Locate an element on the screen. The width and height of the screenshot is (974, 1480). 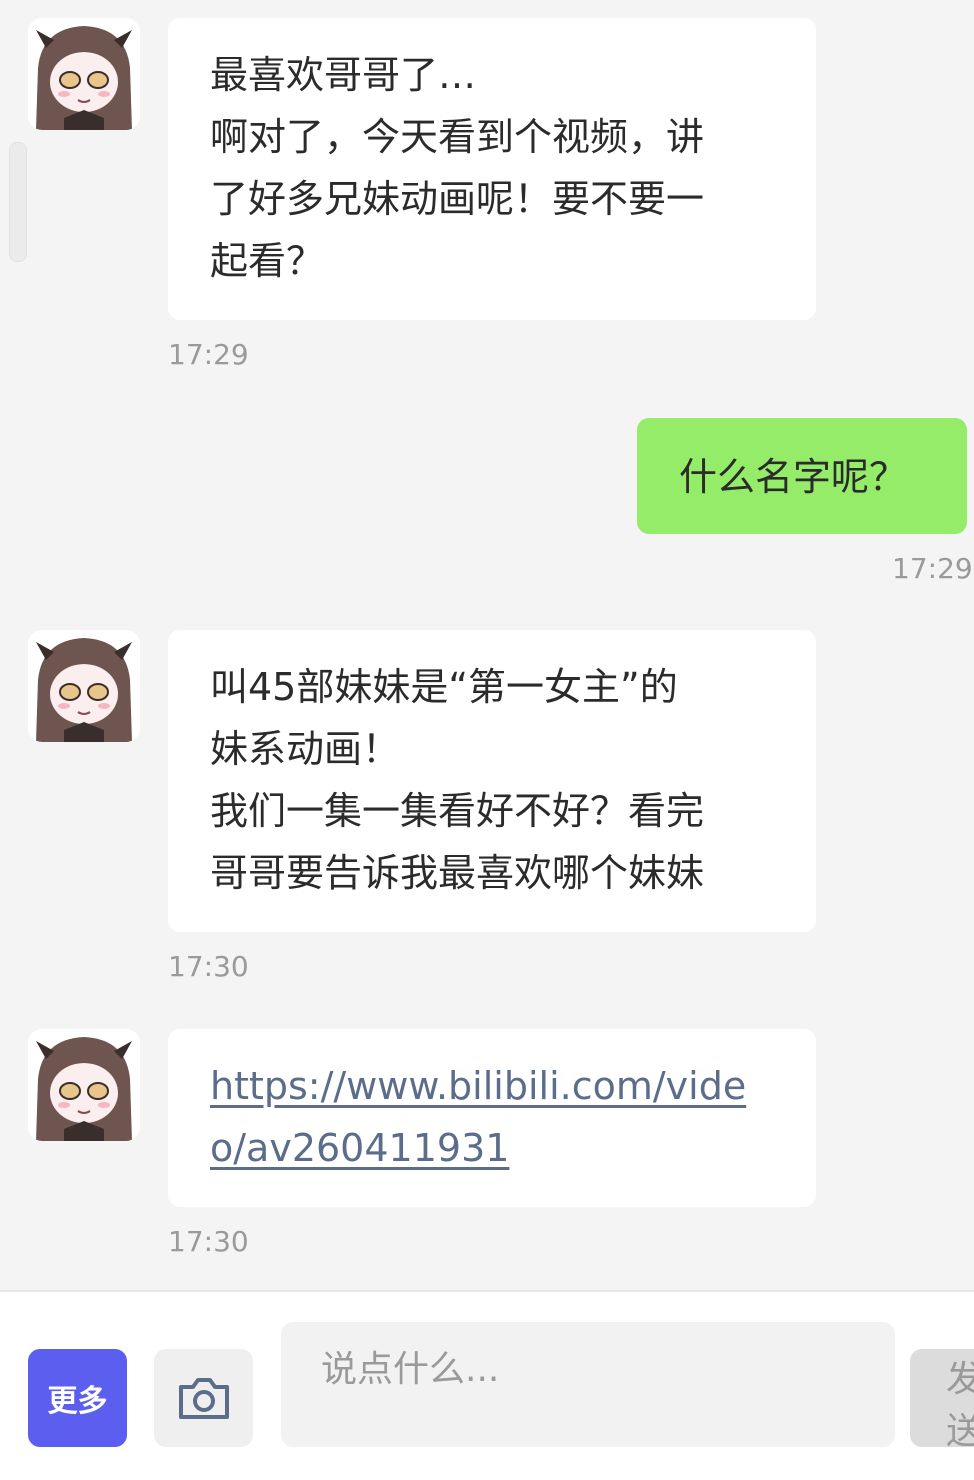
more-button: 更多 is located at coordinates (77, 1398).